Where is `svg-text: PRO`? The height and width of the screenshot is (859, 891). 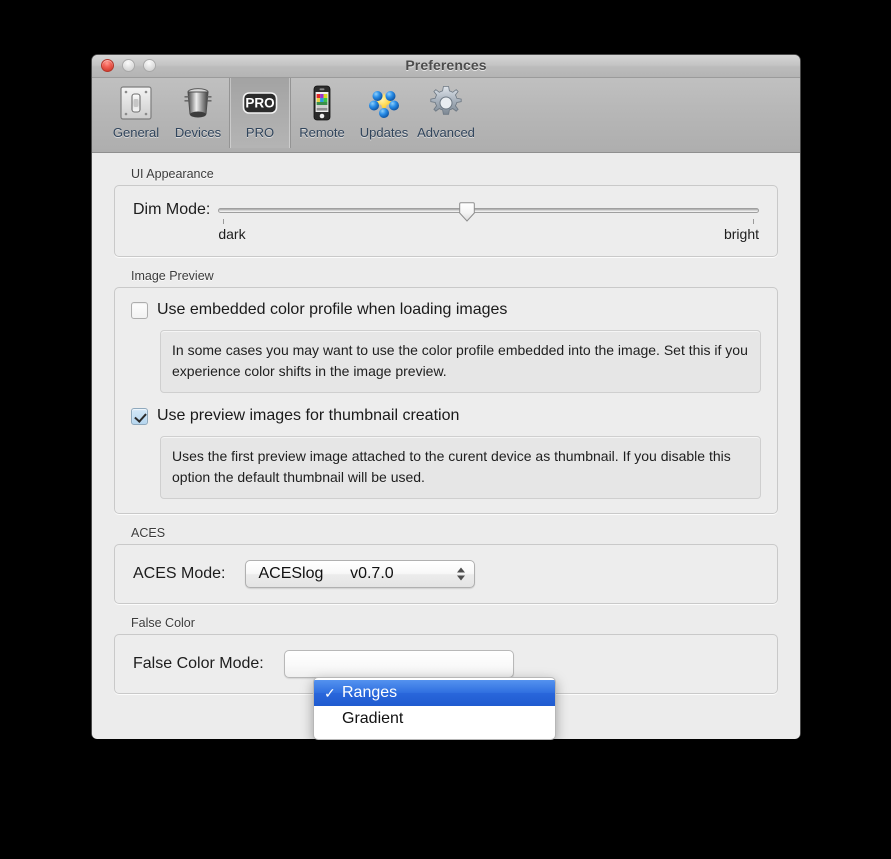 svg-text: PRO is located at coordinates (259, 103).